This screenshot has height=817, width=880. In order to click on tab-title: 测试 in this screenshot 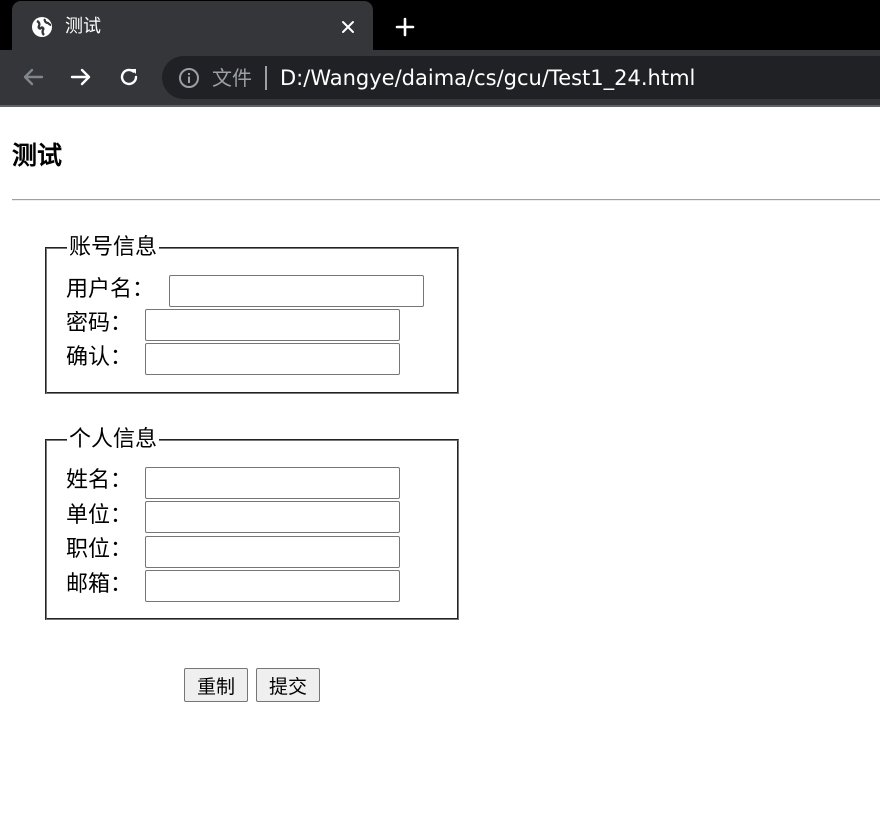, I will do `click(83, 26)`.